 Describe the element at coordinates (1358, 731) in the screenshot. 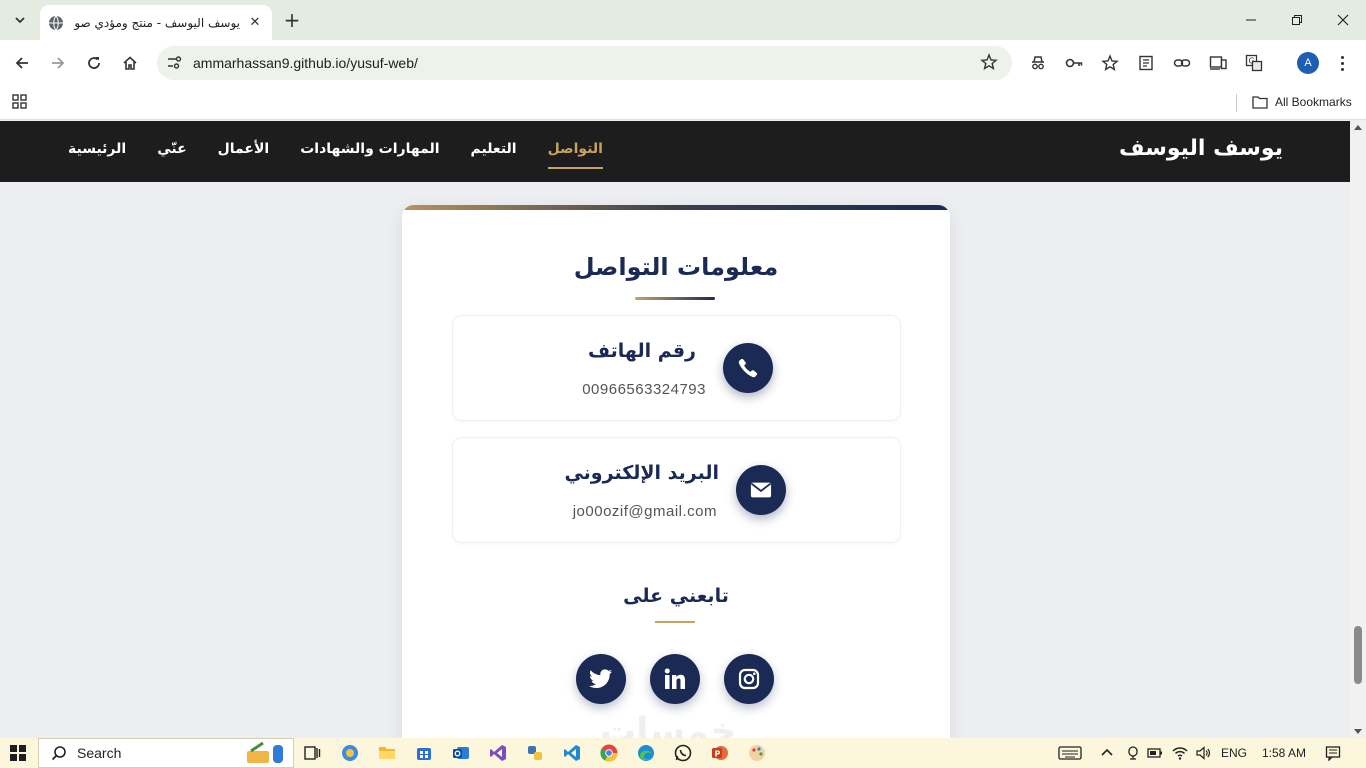

I see `scroll-down-arrow-icon` at that location.